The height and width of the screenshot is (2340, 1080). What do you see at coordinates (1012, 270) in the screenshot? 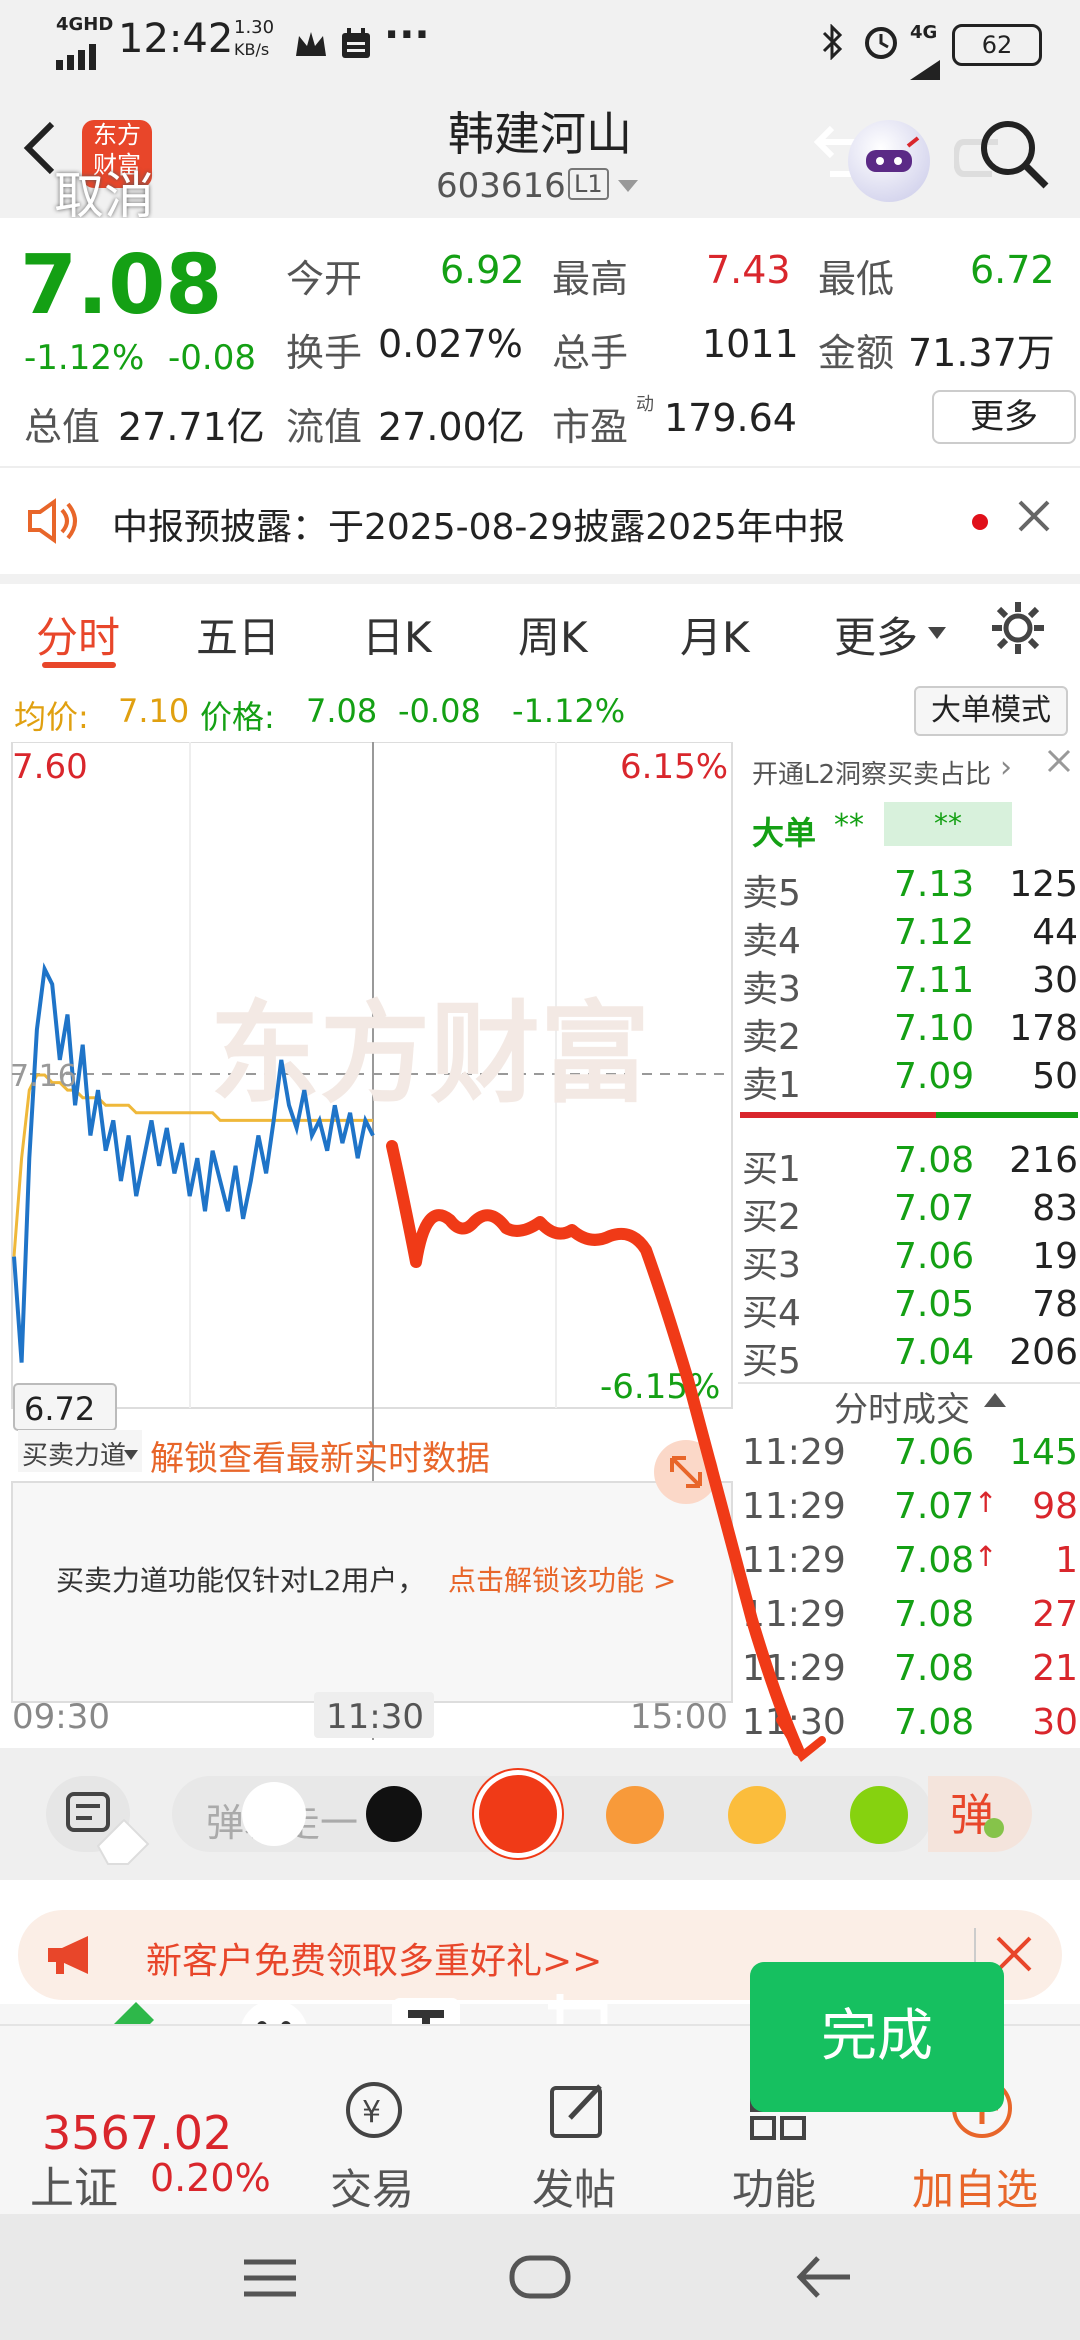
I see `low-value: 6.72` at bounding box center [1012, 270].